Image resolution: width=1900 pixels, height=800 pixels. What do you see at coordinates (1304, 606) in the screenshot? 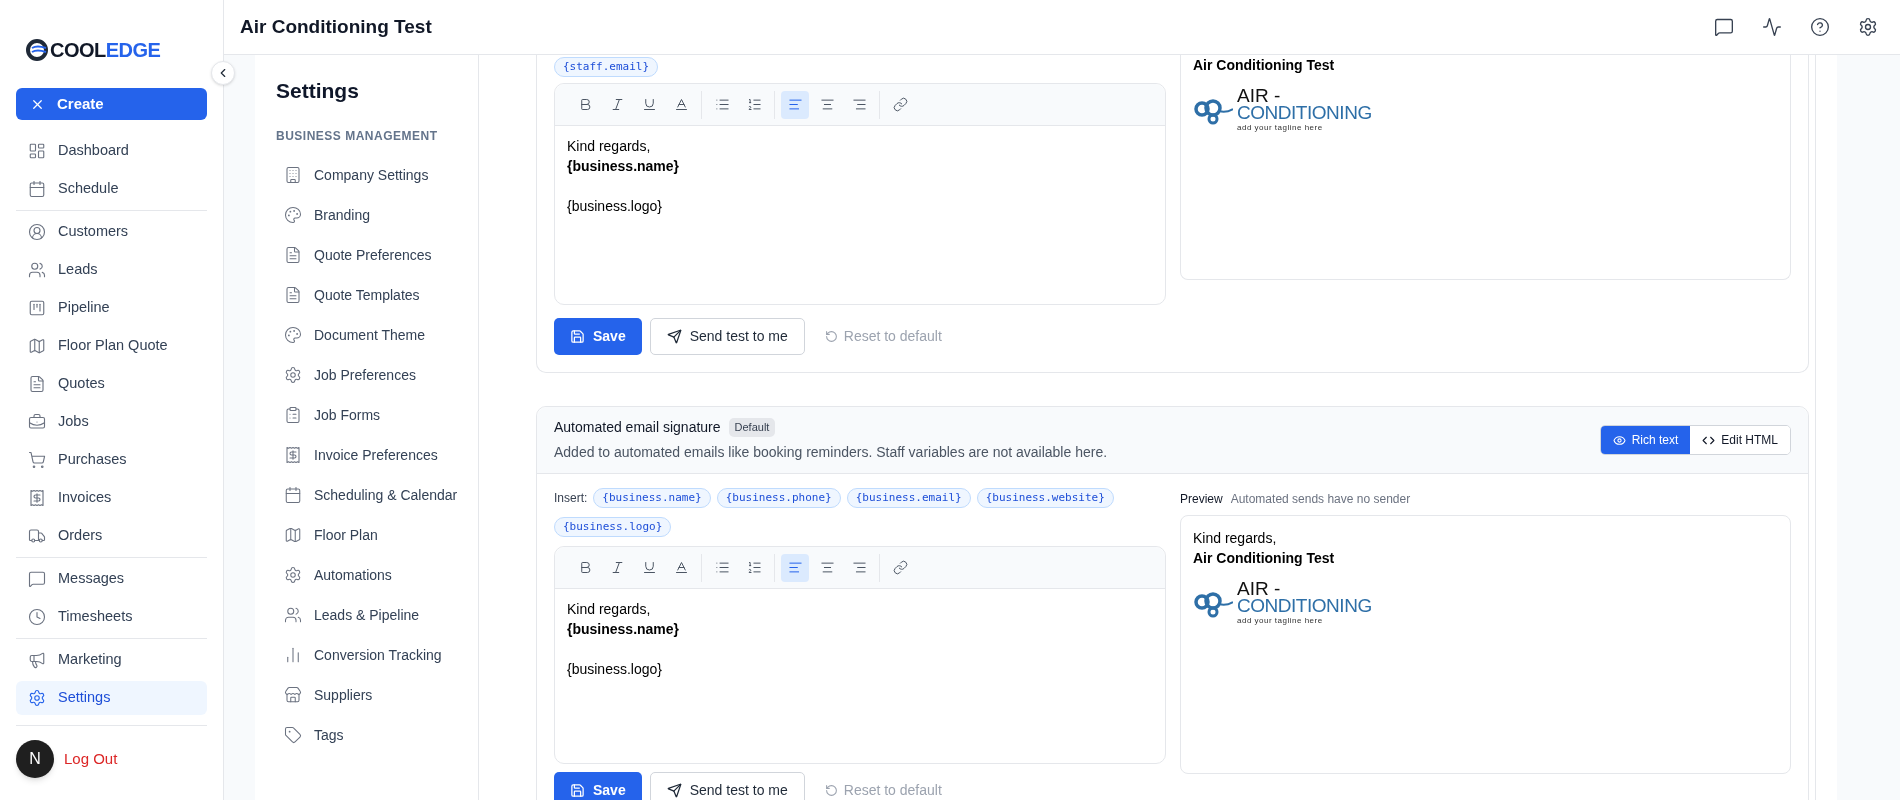
I see `logo-text: CONDITIONING` at bounding box center [1304, 606].